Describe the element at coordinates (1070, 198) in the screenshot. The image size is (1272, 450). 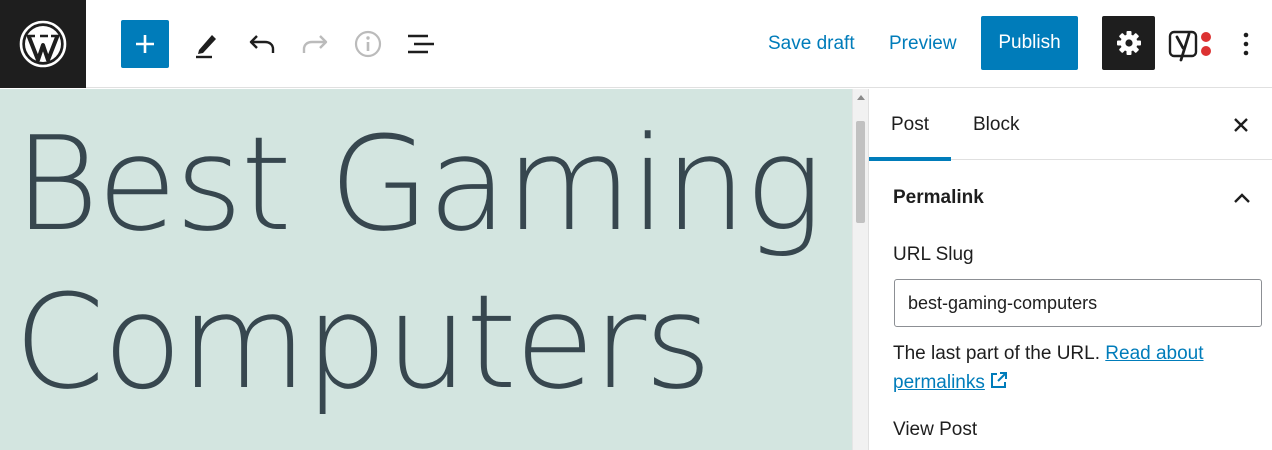
I see `permalink-panel-toggle: Permalink` at that location.